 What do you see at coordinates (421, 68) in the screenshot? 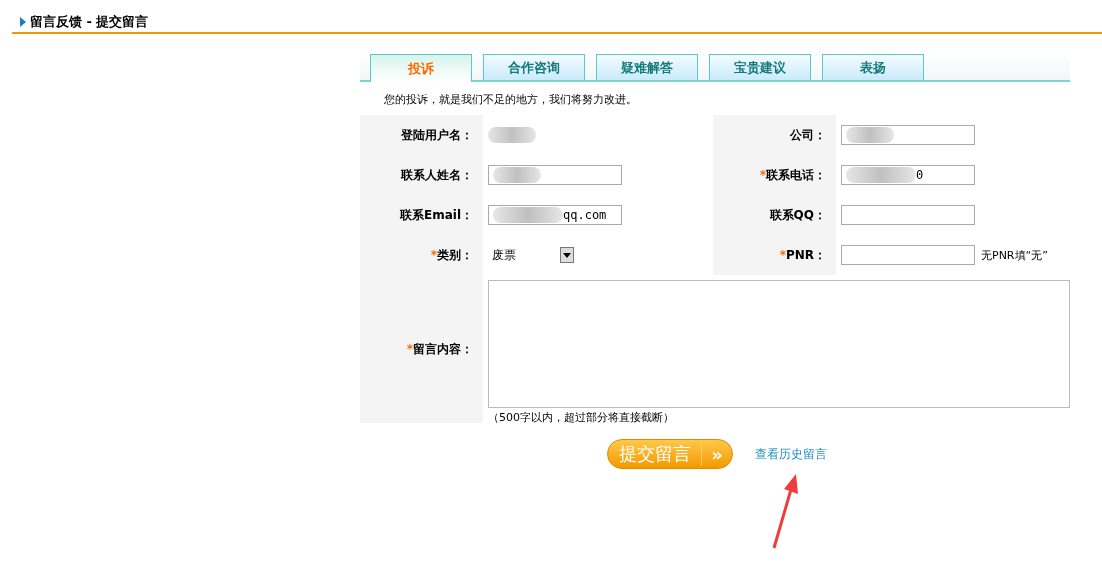
I see `tab: 投诉` at bounding box center [421, 68].